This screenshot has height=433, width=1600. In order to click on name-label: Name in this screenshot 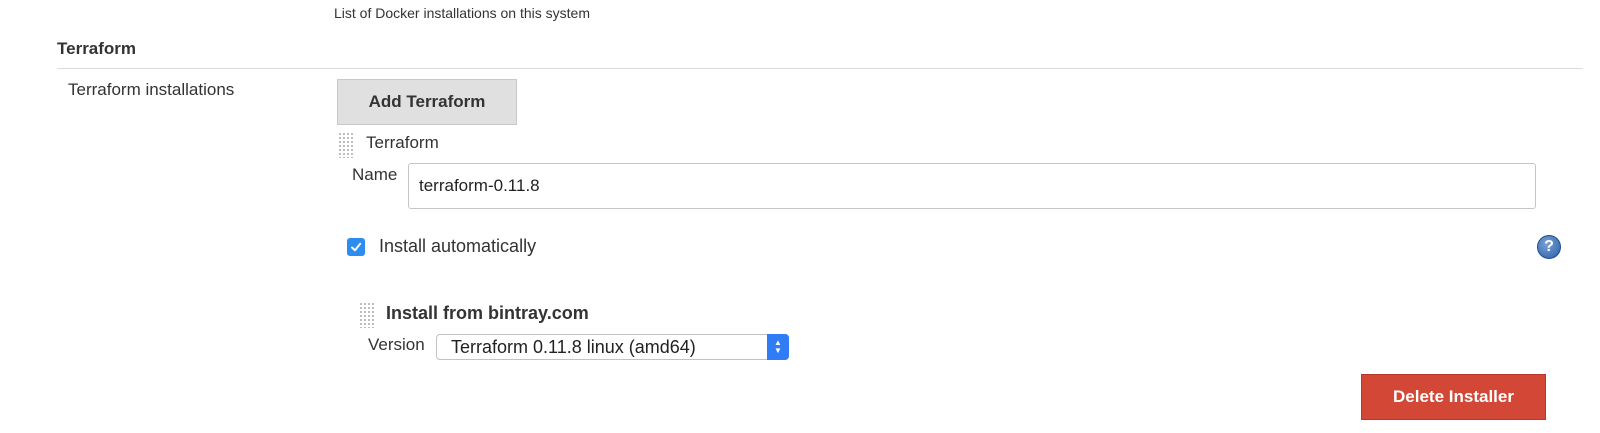, I will do `click(375, 174)`.